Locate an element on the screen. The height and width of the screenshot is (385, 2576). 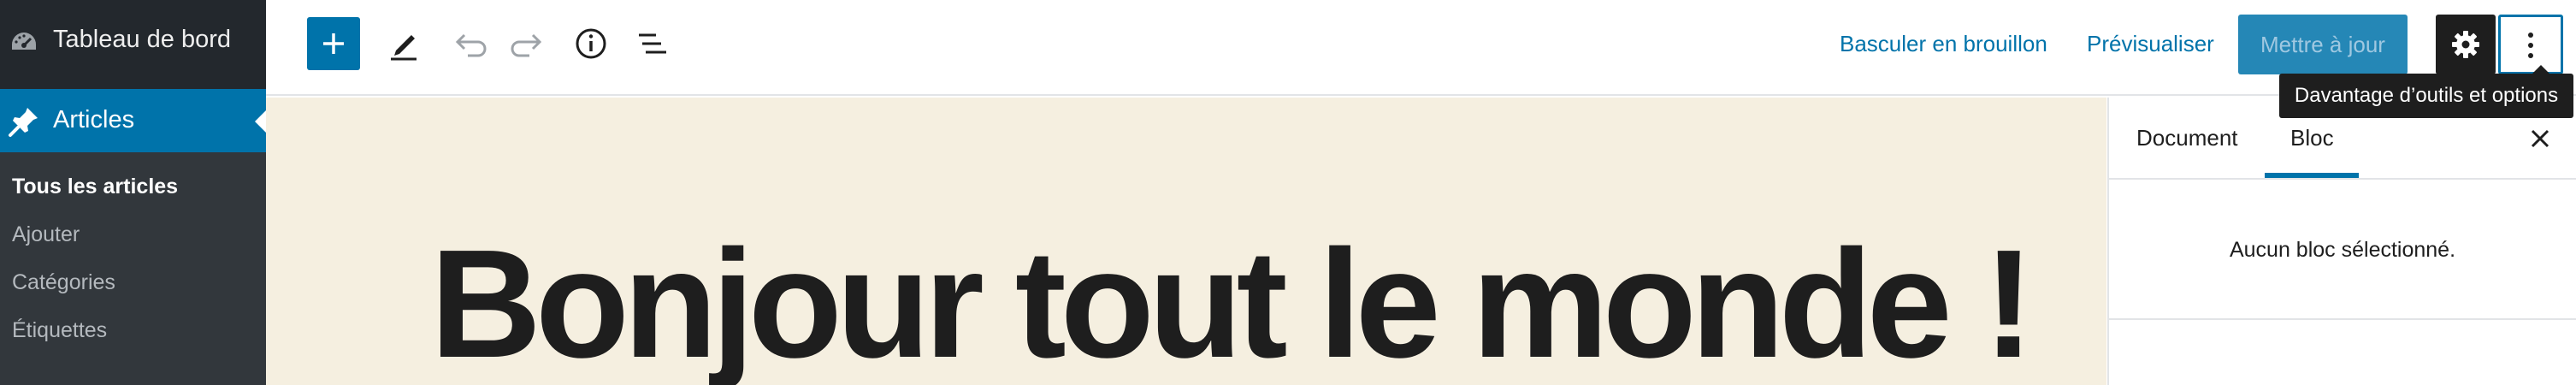
submenu-item-tags: Étiquettes is located at coordinates (60, 330).